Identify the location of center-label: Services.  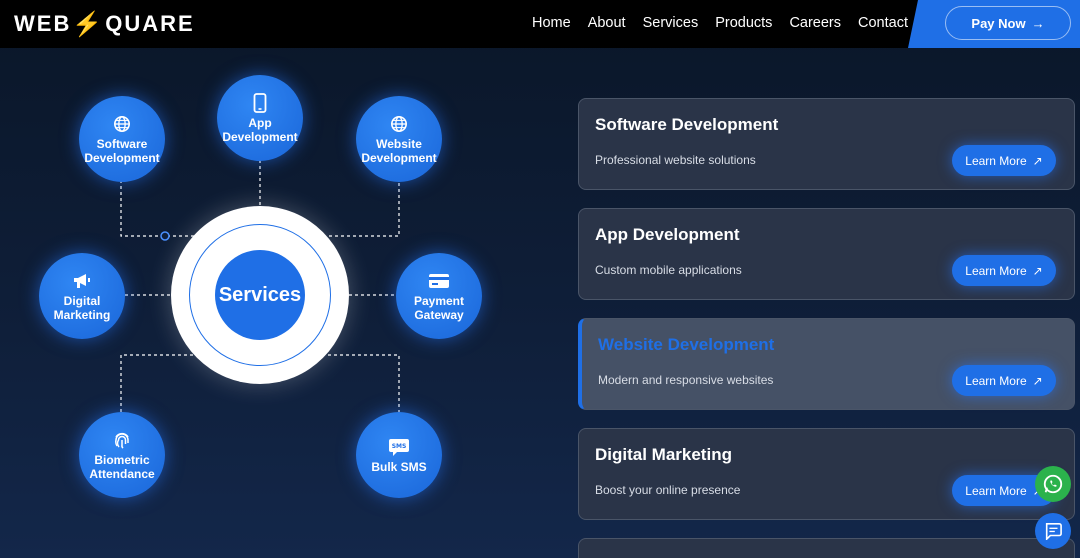
(260, 294).